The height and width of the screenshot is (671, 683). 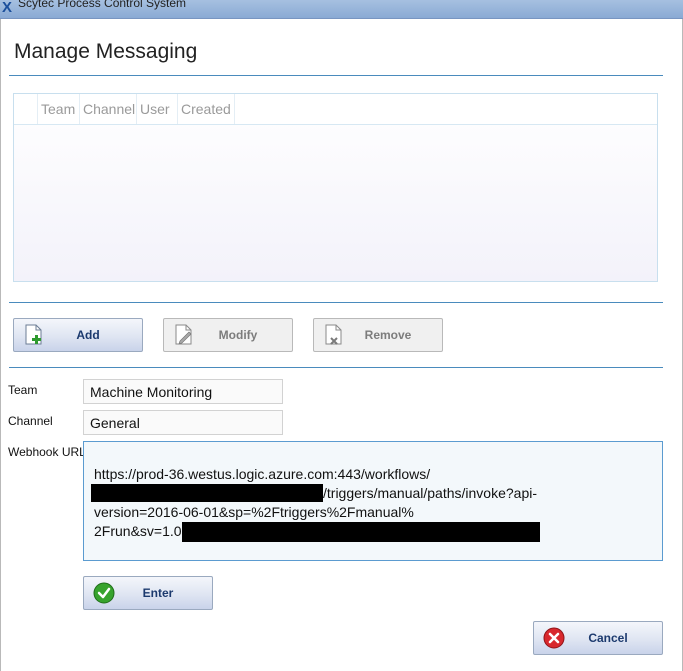 I want to click on grid-header: Team Channel User Created, so click(x=335, y=109).